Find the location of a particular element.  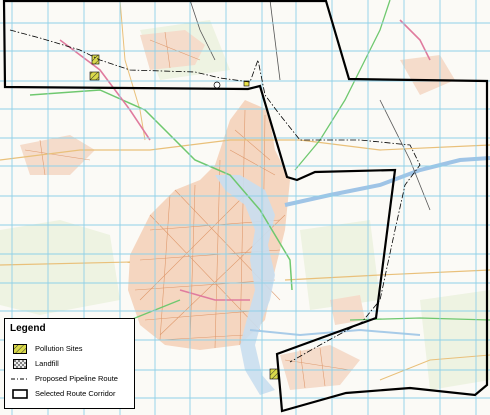

dash-dot-line-icon is located at coordinates (20, 379).